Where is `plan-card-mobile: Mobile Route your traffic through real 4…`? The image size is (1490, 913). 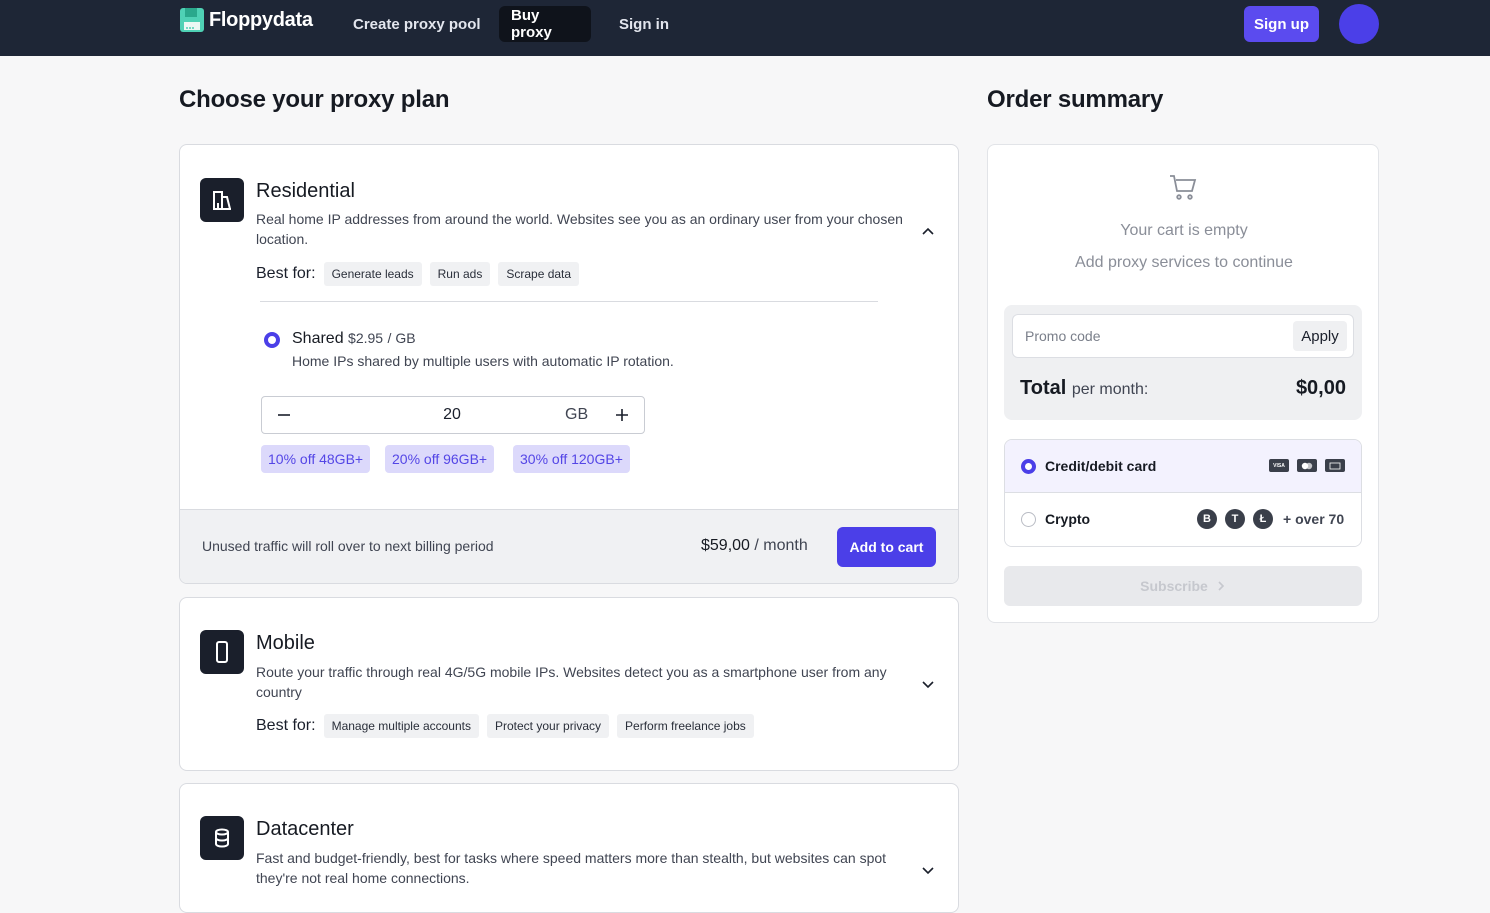
plan-card-mobile: Mobile Route your traffic through real 4… is located at coordinates (569, 684).